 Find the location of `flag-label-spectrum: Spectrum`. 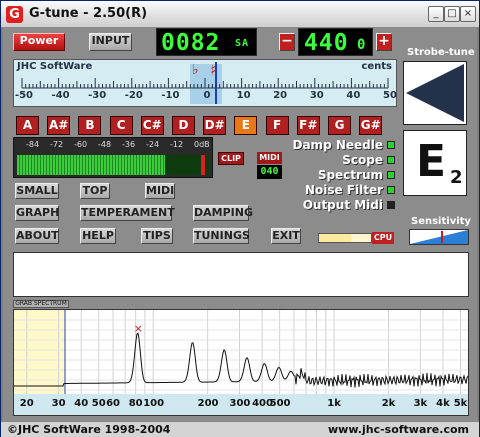

flag-label-spectrum: Spectrum is located at coordinates (328, 175).